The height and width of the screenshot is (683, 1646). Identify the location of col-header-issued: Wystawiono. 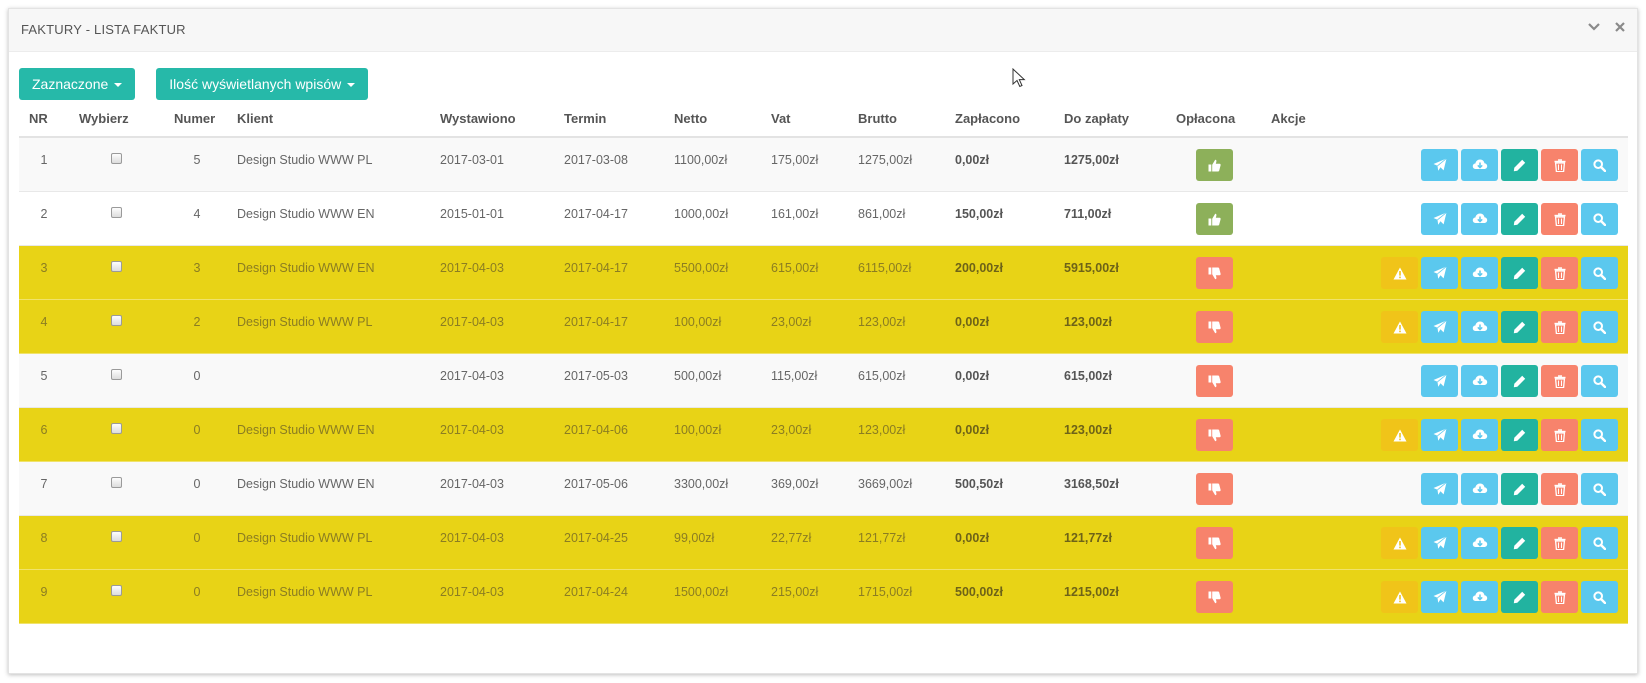
(478, 118).